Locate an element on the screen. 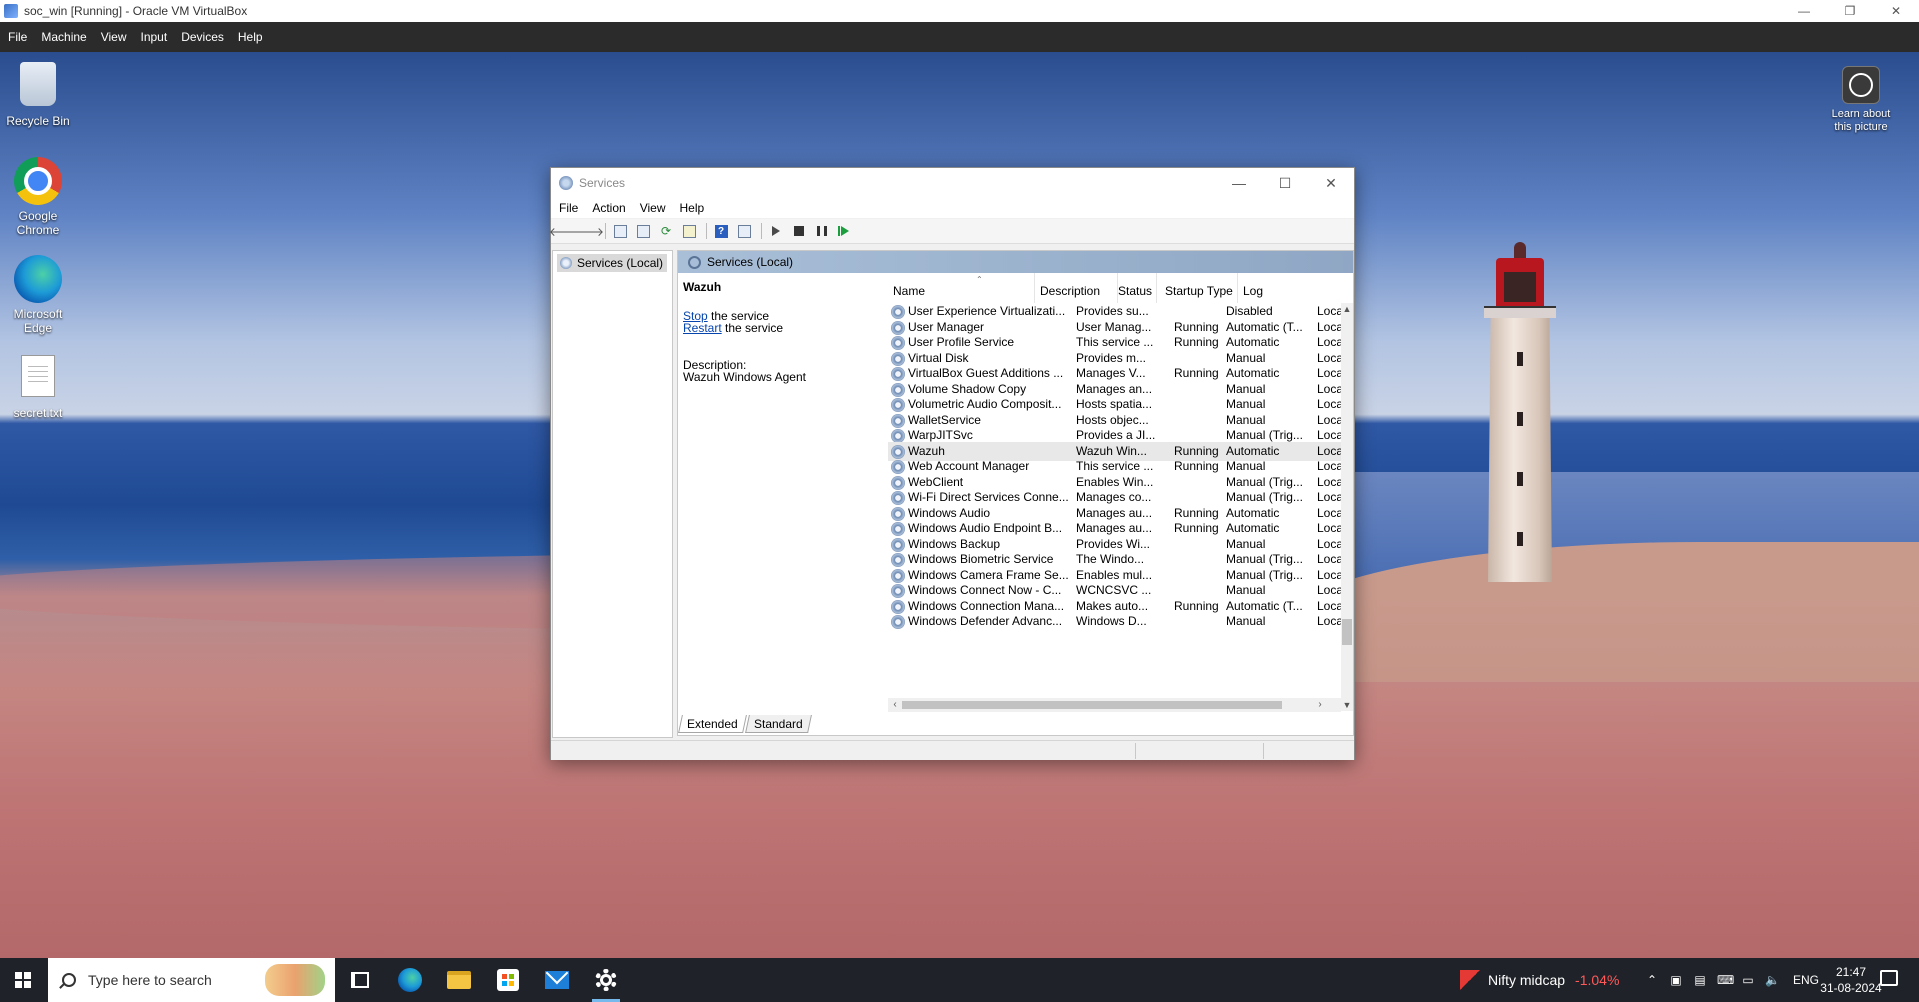 The height and width of the screenshot is (1002, 1919). scroll-down-icon: ▼ is located at coordinates (1347, 705).